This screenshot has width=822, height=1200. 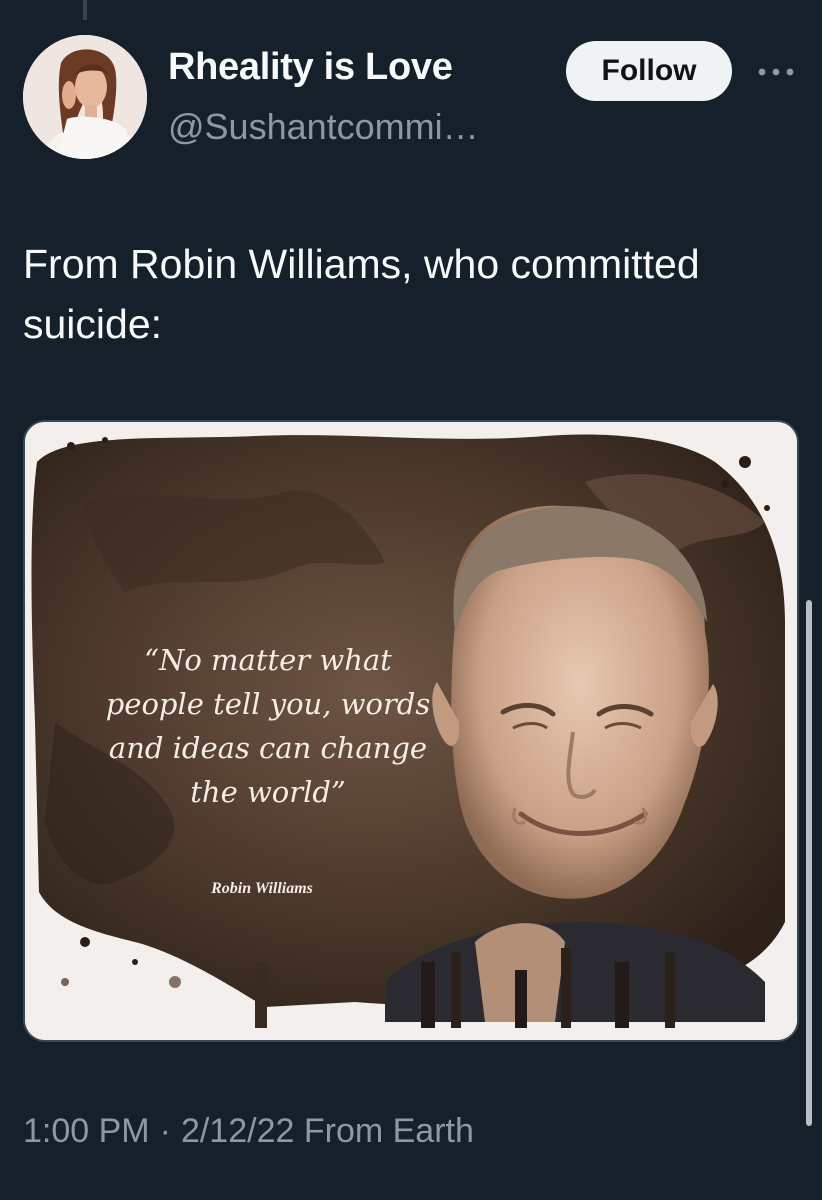 I want to click on follow-button: Follow, so click(x=649, y=71).